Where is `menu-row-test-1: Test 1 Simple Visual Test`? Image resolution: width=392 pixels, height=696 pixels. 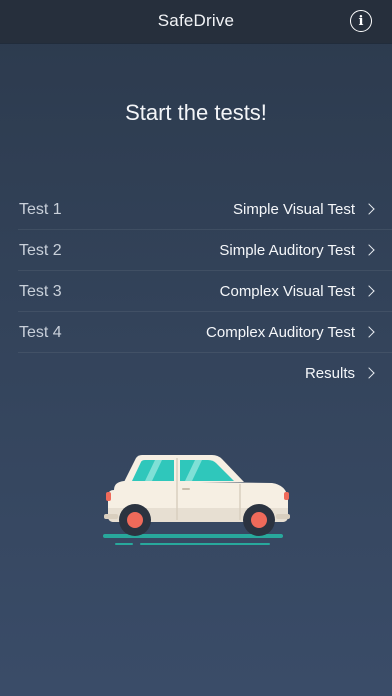
menu-row-test-1: Test 1 Simple Visual Test is located at coordinates (196, 209).